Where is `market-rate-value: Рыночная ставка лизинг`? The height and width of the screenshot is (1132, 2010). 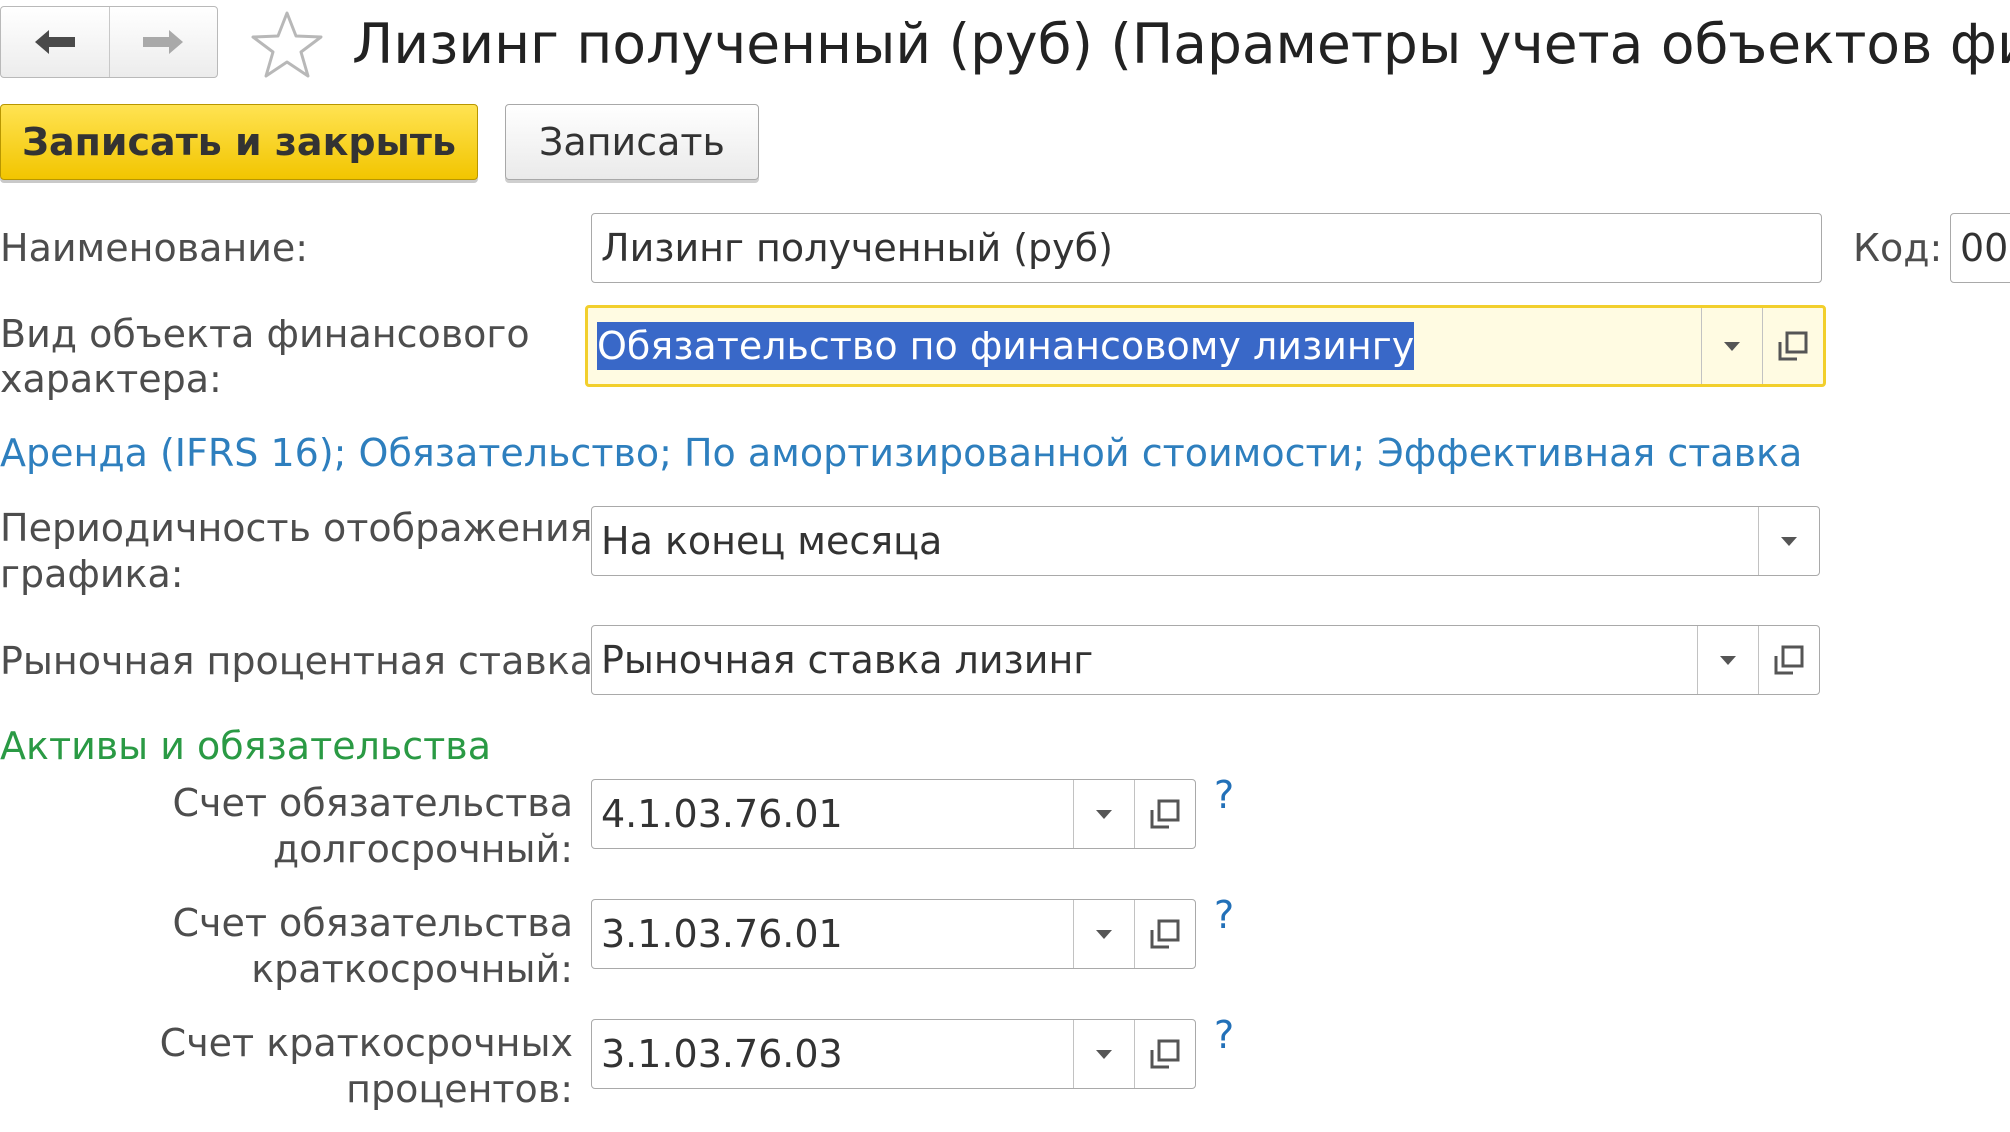 market-rate-value: Рыночная ставка лизинг is located at coordinates (847, 660).